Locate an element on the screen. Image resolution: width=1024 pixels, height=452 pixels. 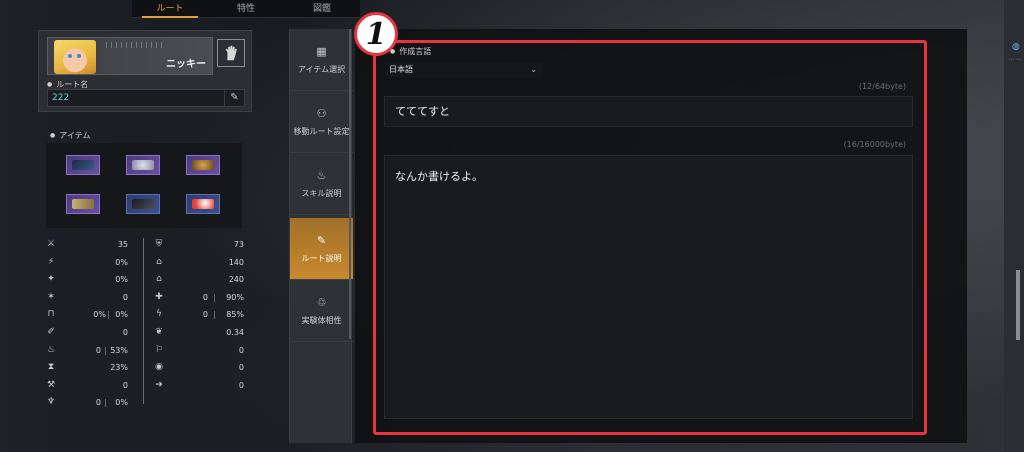
accessory-icon is located at coordinates (203, 204).